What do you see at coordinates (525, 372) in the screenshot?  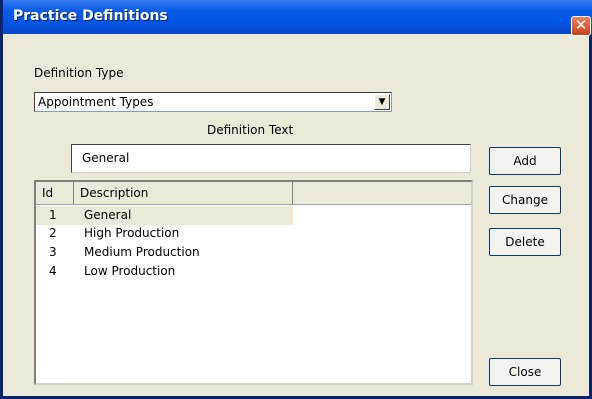 I see `close-button: Close` at bounding box center [525, 372].